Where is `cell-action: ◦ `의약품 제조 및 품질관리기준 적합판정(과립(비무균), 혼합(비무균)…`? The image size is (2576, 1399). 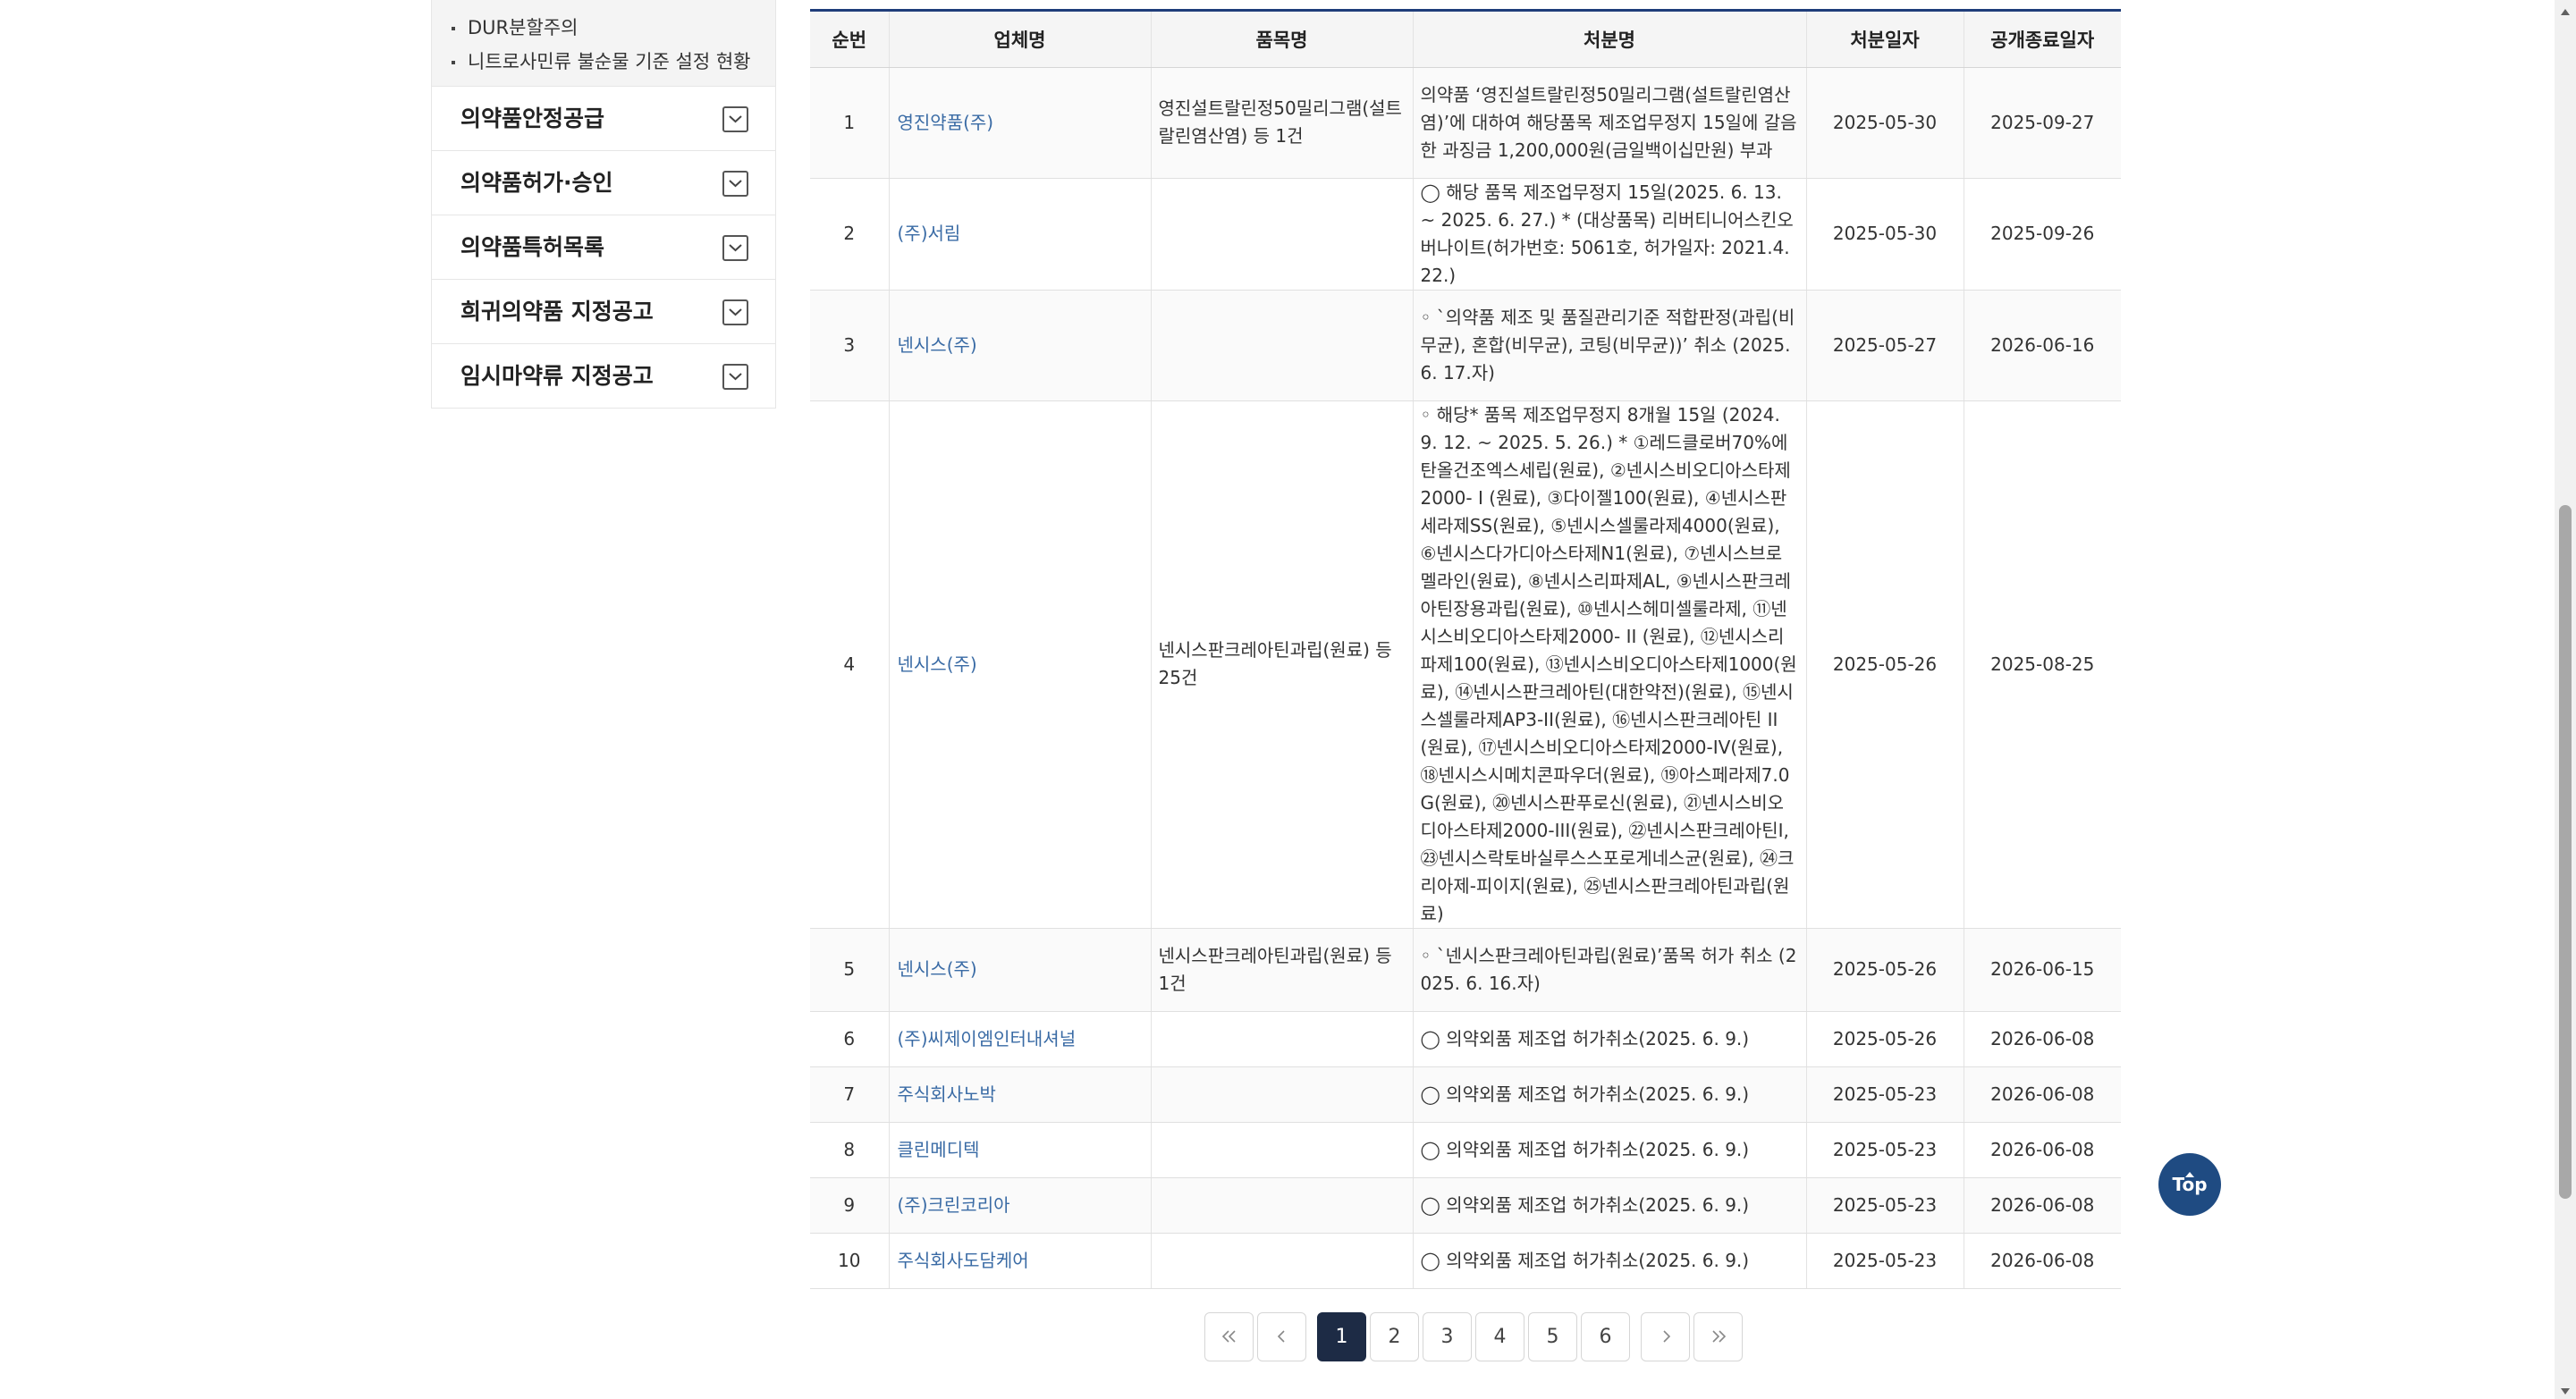 cell-action: ◦ `의약품 제조 및 품질관리기준 적합판정(과립(비무균), 혼합(비무균)… is located at coordinates (1609, 346).